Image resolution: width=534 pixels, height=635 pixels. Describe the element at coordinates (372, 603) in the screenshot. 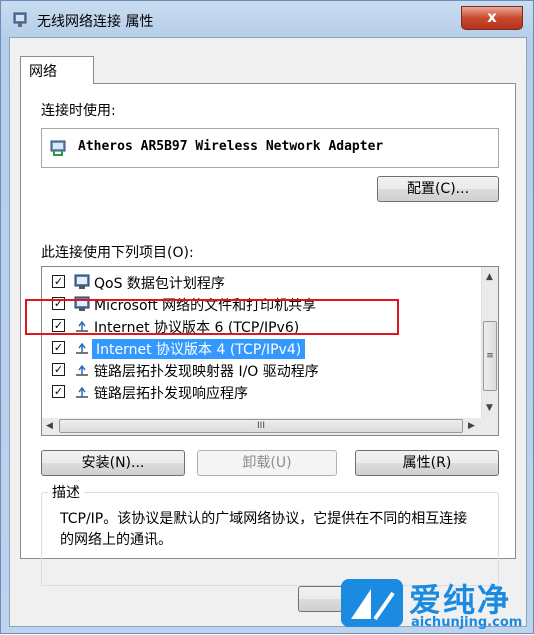

I see `watermark-logo-icon` at that location.